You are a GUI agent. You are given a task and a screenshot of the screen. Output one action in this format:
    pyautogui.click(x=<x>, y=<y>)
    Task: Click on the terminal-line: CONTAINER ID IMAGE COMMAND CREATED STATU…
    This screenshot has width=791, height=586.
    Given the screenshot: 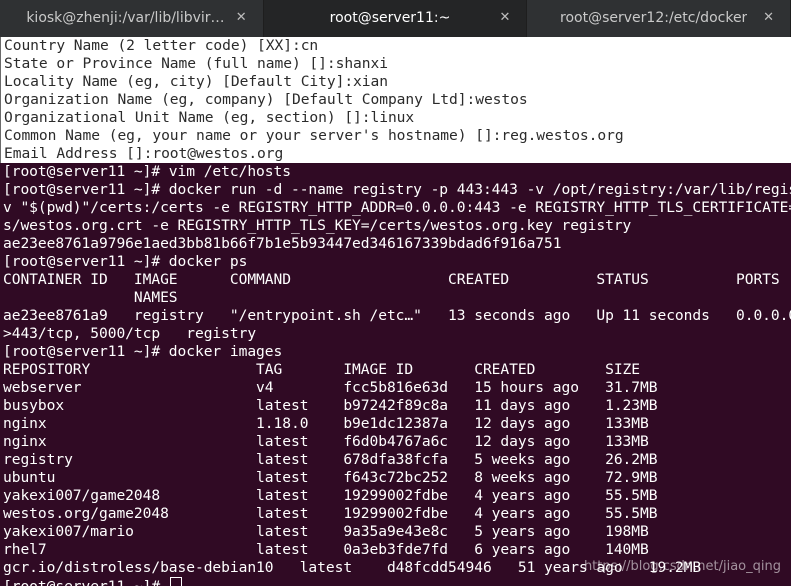 What is the action you would take?
    pyautogui.click(x=391, y=279)
    